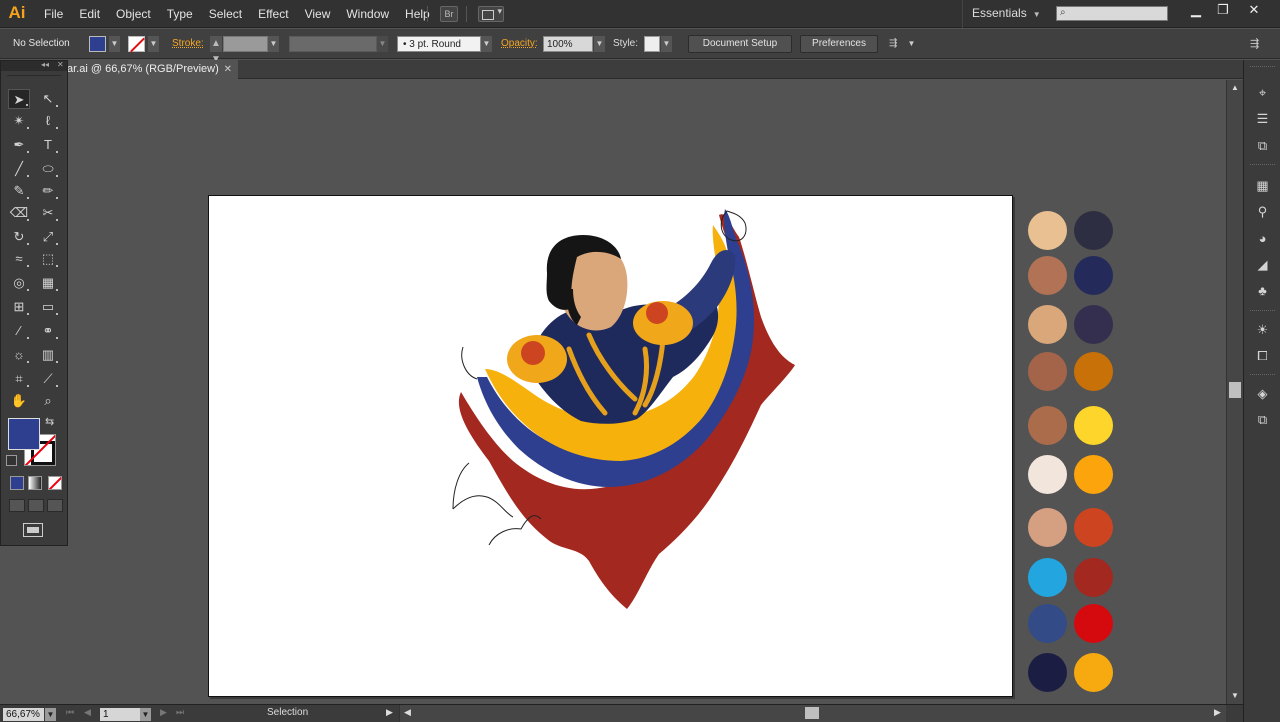 This screenshot has width=1280, height=722. I want to click on bridge-icon: Br, so click(449, 14).